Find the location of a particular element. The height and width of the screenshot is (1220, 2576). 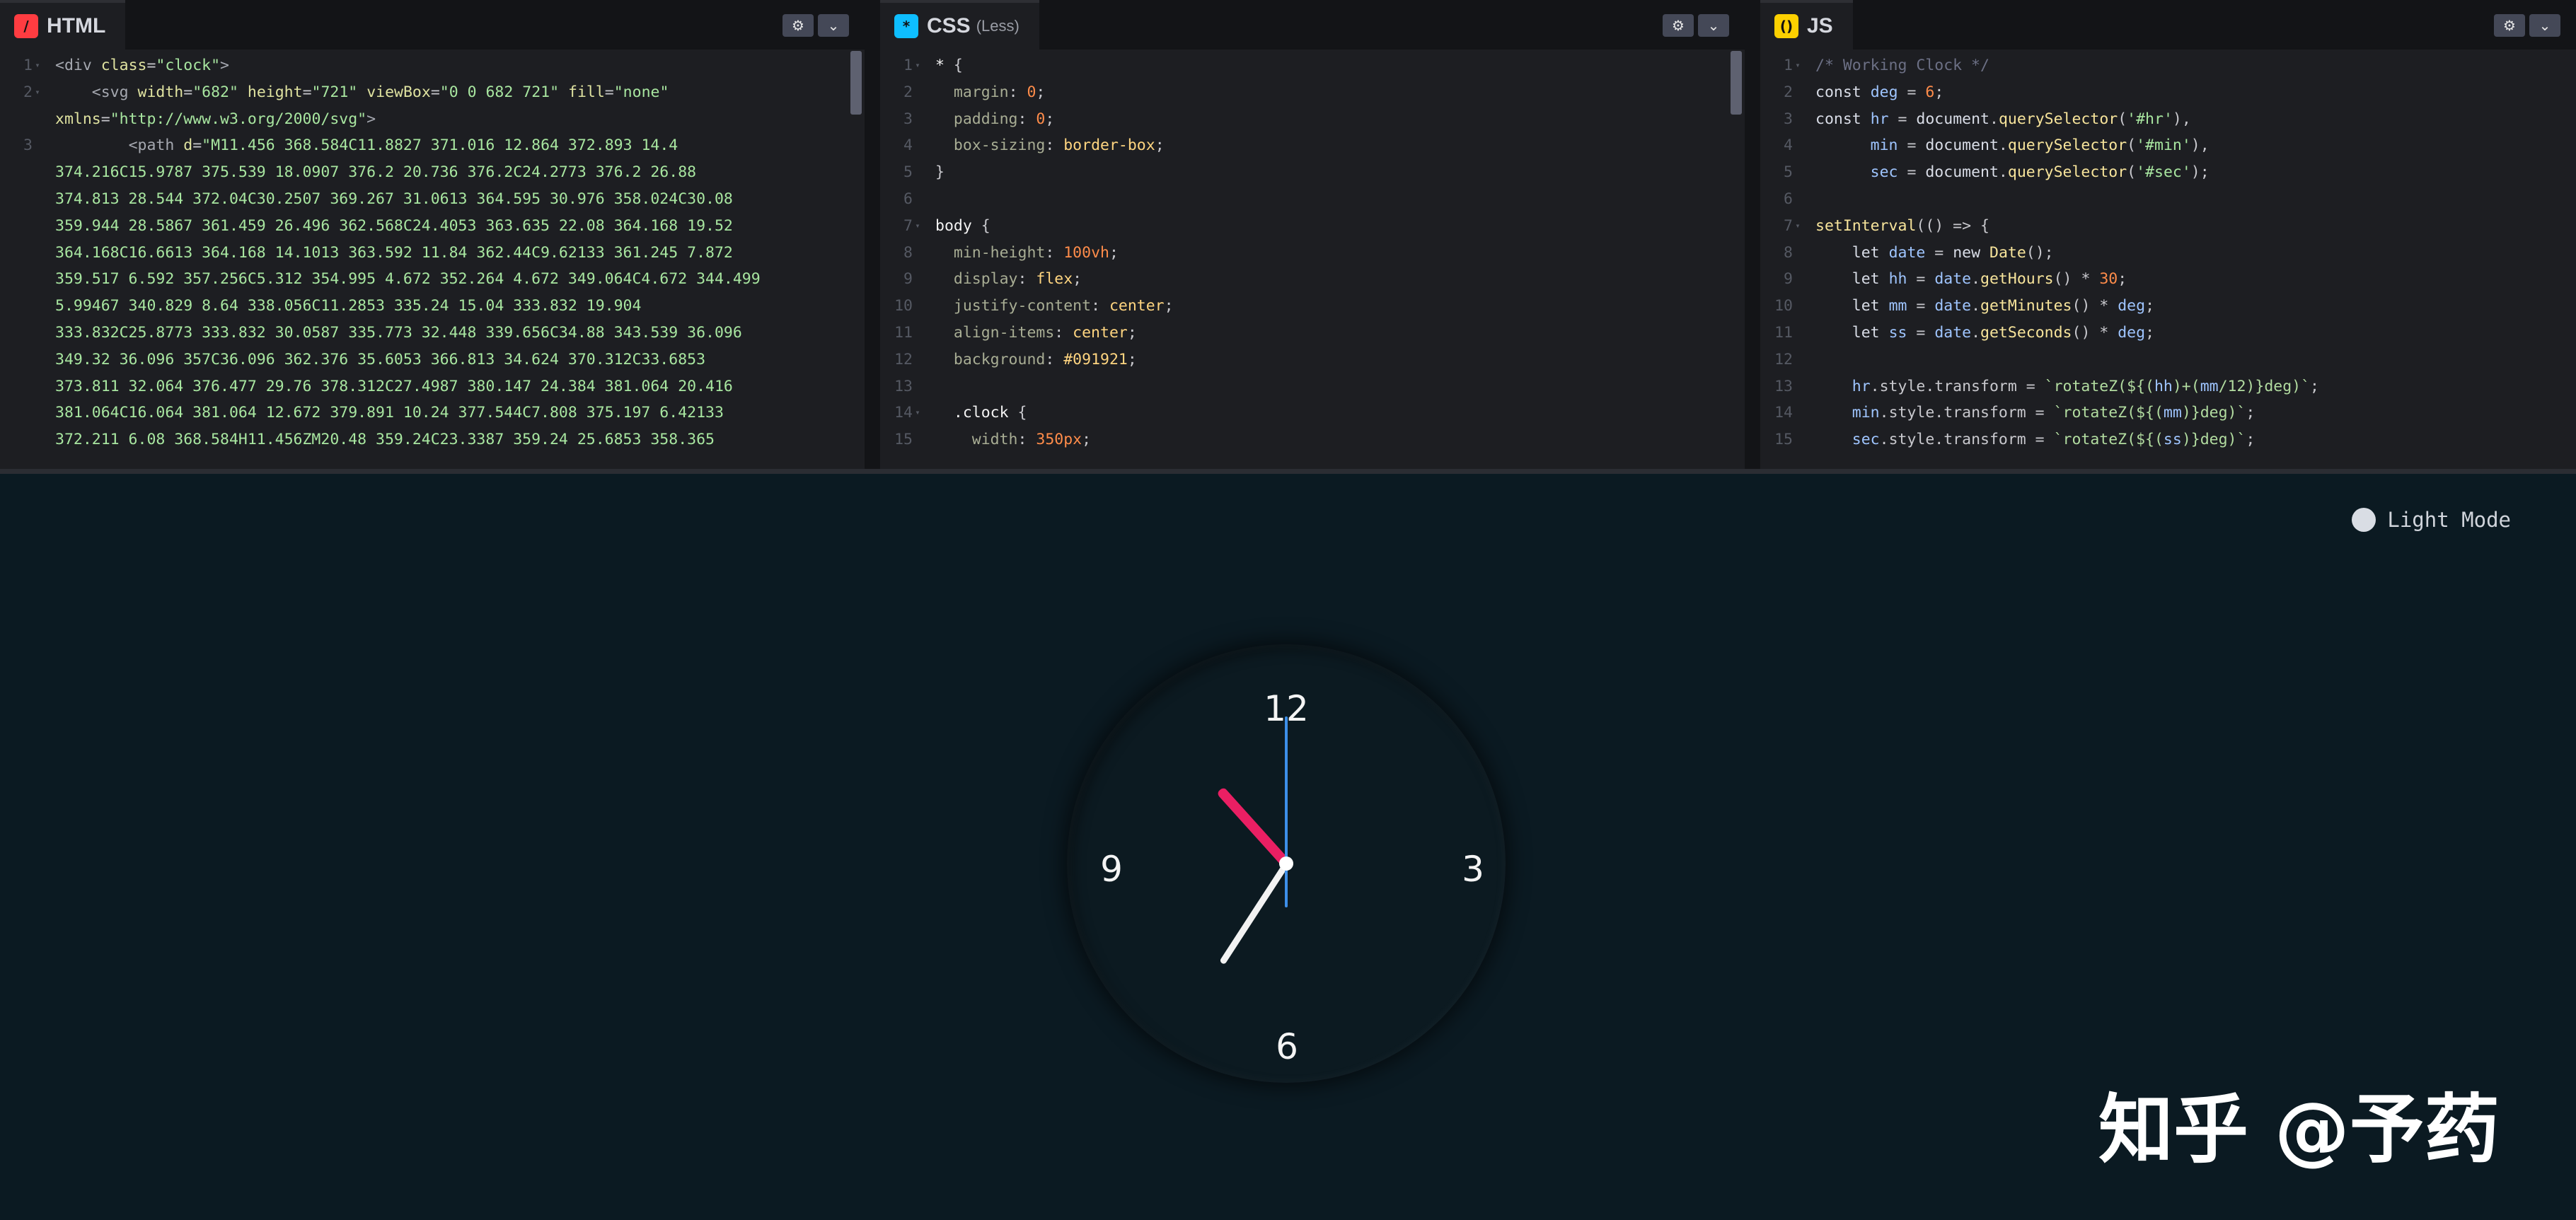

line-text: <div class="clock"> is located at coordinates (142, 65).